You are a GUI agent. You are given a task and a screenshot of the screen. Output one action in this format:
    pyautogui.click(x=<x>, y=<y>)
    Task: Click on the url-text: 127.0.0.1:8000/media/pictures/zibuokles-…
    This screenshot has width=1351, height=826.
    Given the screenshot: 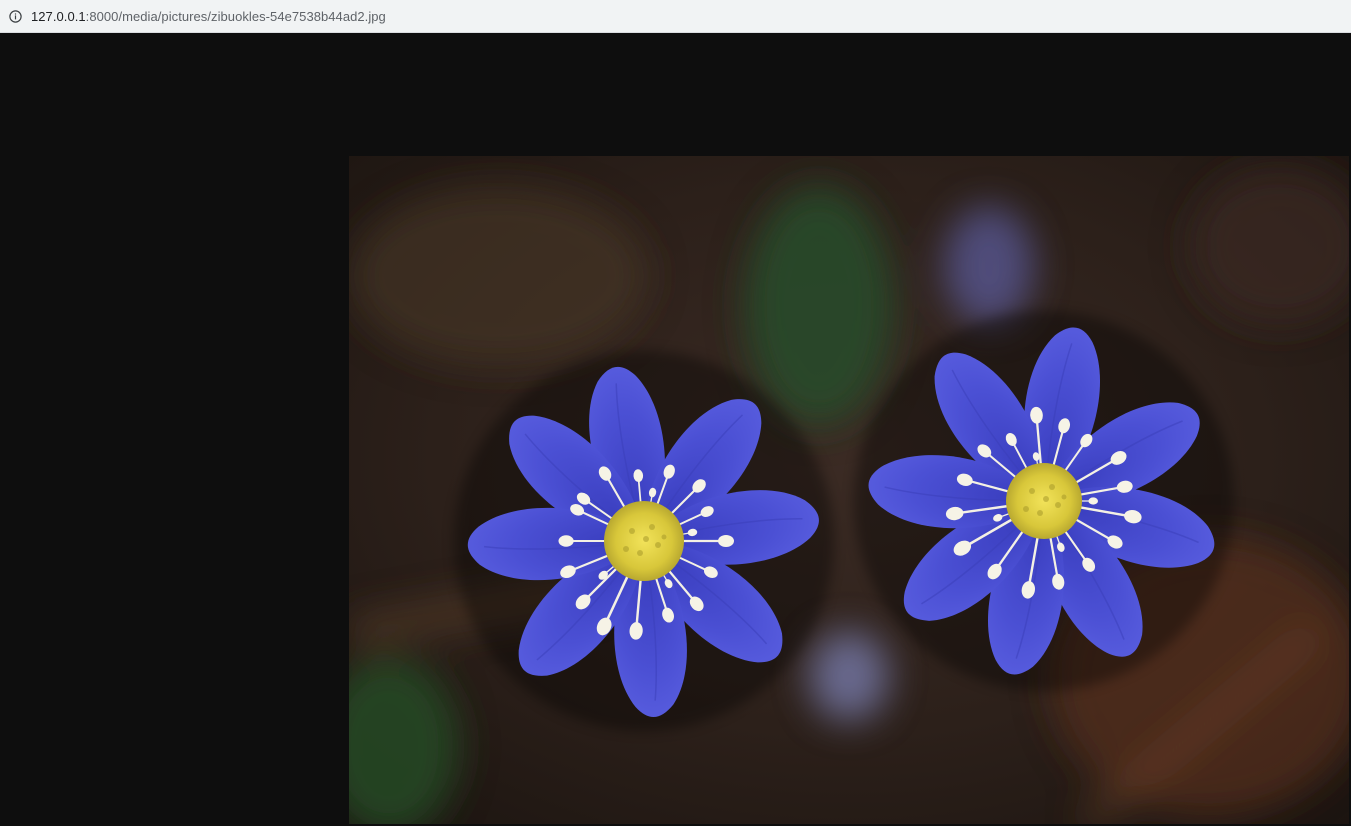 What is the action you would take?
    pyautogui.click(x=208, y=16)
    